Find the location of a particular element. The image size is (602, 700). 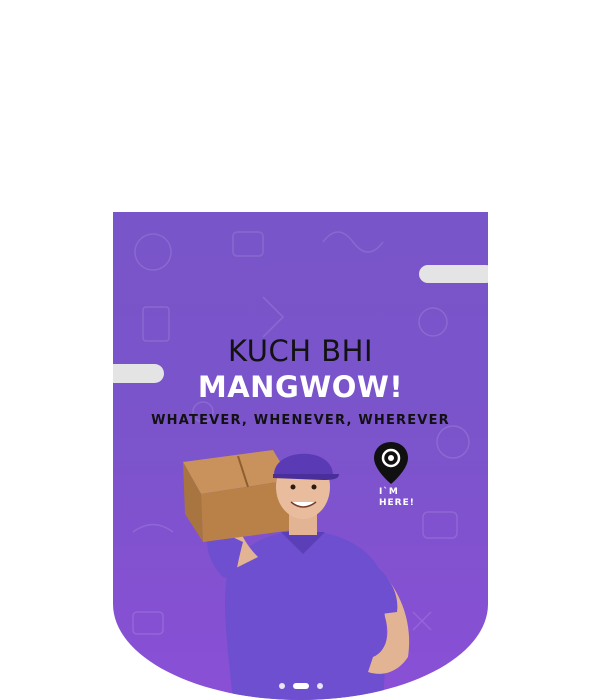

decorative-pill-right is located at coordinates (453, 274).